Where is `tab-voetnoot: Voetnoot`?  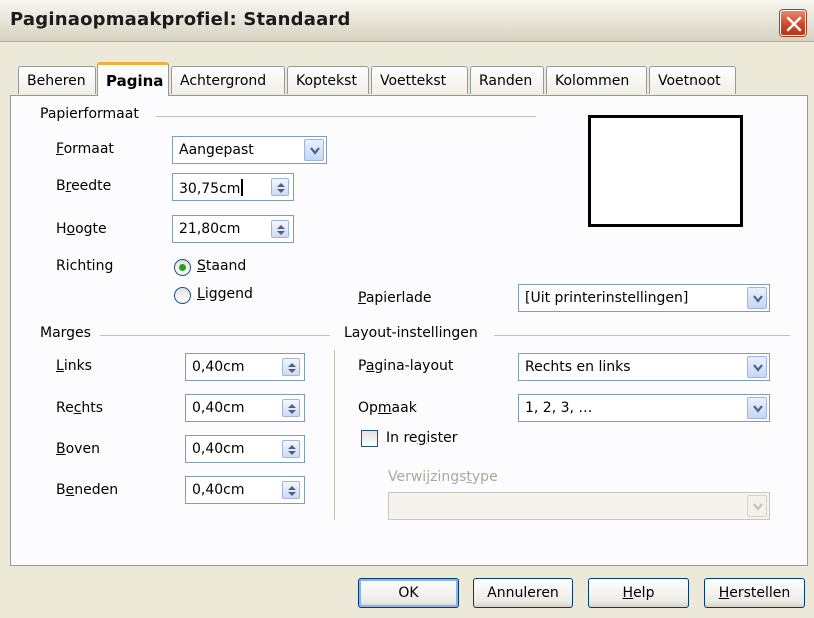 tab-voetnoot: Voetnoot is located at coordinates (692, 80).